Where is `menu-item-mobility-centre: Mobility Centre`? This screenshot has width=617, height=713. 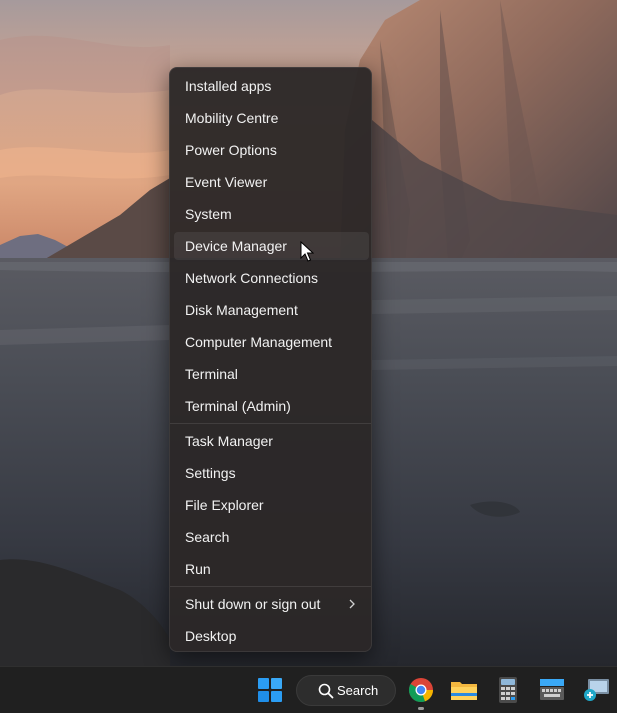
menu-item-mobility-centre: Mobility Centre is located at coordinates (271, 118).